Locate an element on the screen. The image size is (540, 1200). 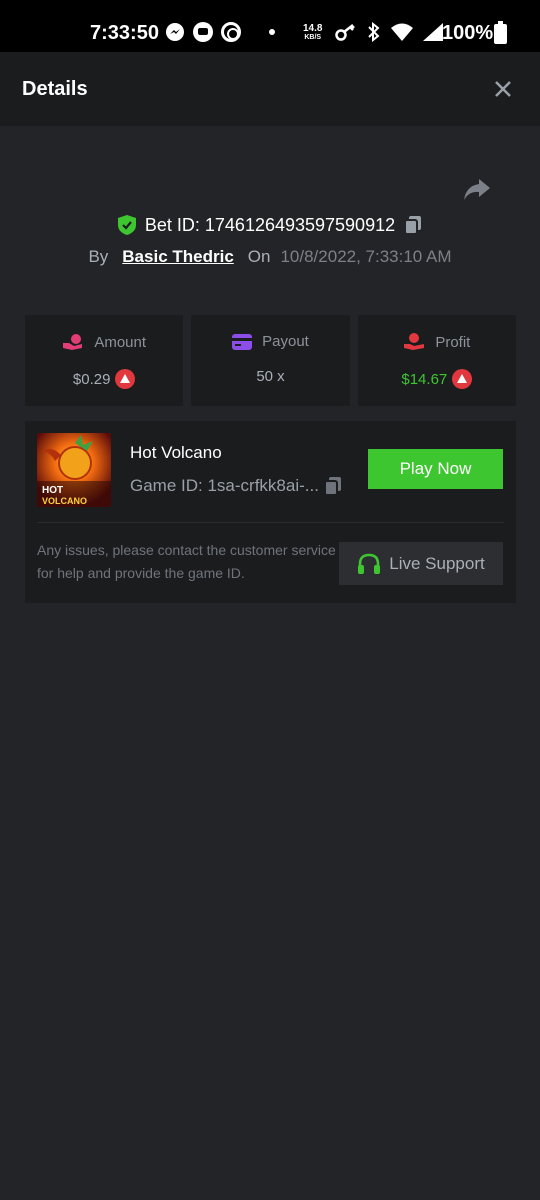
bet-stats: Amount $0.29 Payout 50 x Profit $14.67 is located at coordinates (270, 360).